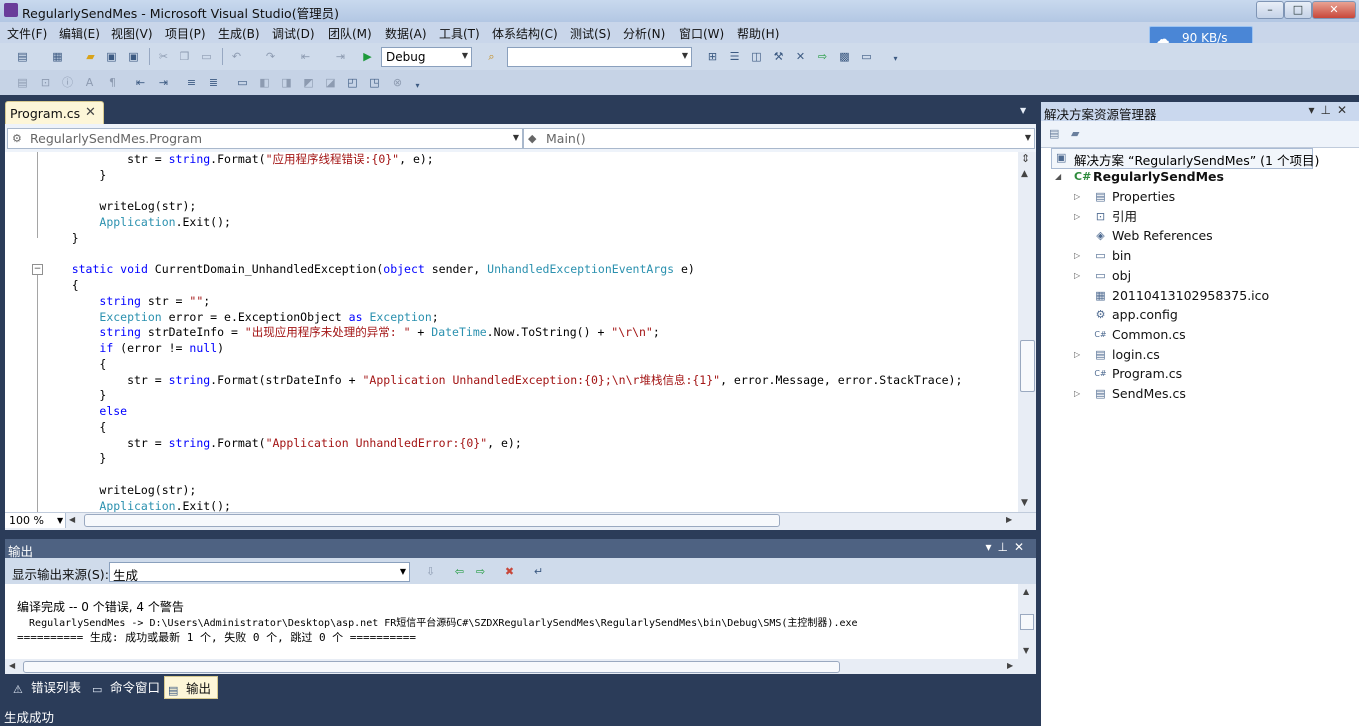 Image resolution: width=1359 pixels, height=726 pixels. Describe the element at coordinates (756, 56) in the screenshot. I see `object-browser-icon: ◫` at that location.